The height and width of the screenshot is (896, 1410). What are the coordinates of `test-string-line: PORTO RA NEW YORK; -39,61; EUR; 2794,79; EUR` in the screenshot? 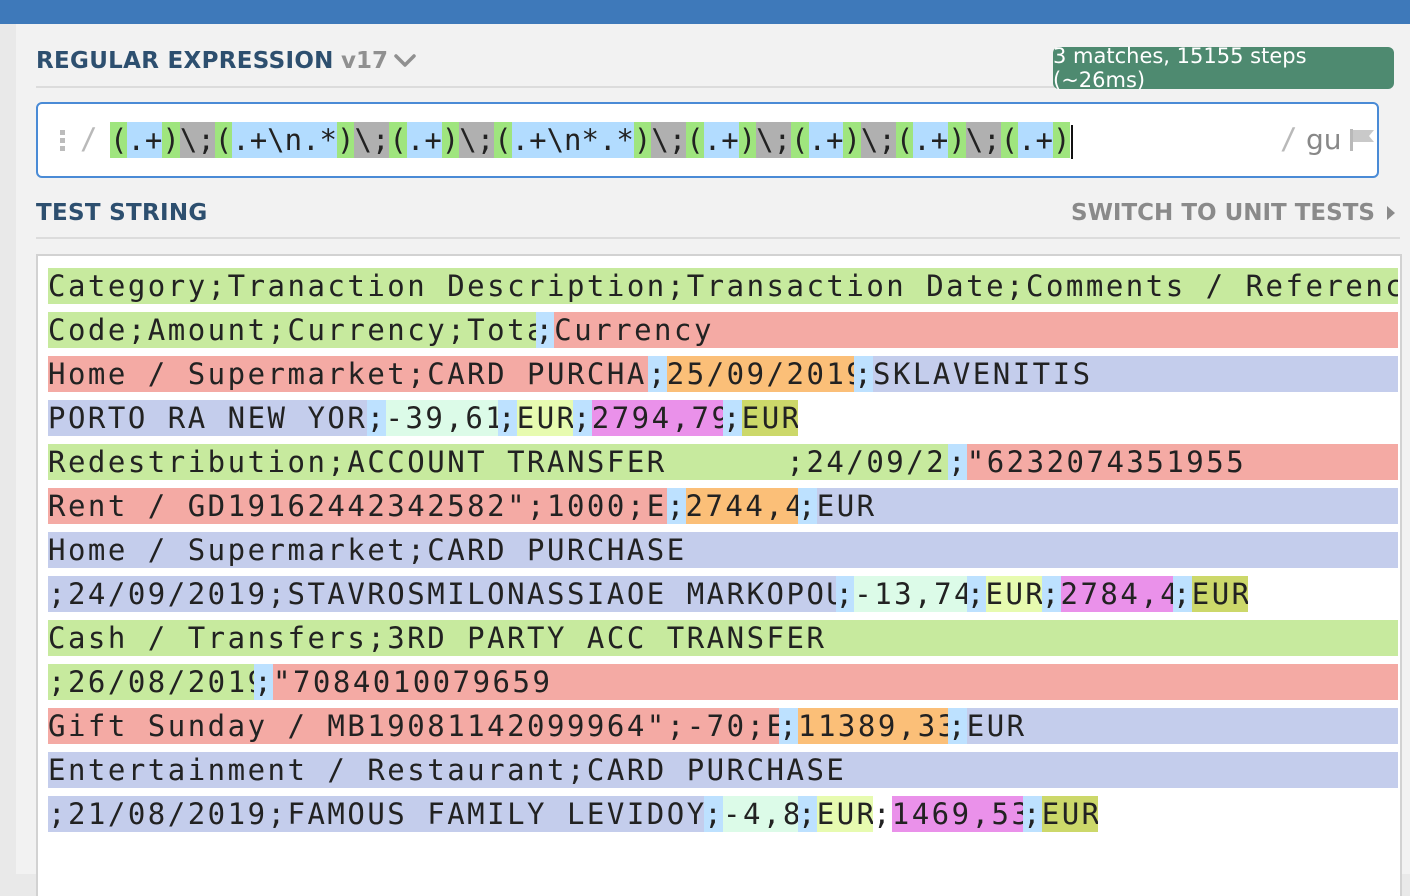 It's located at (723, 422).